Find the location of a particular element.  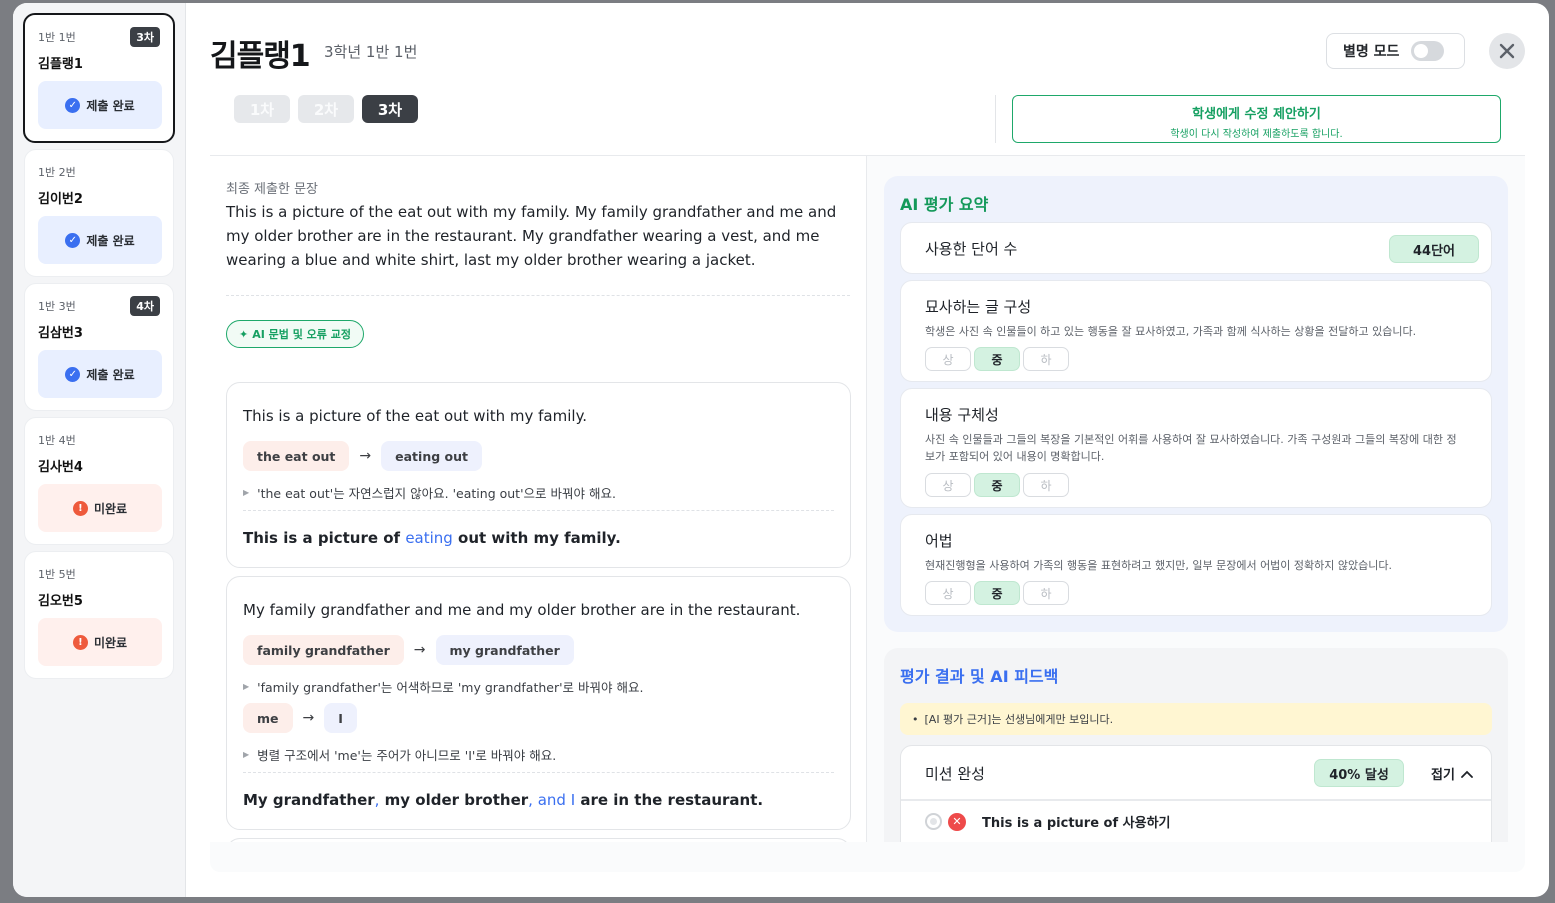

page-title: 김플랭1 is located at coordinates (260, 56).